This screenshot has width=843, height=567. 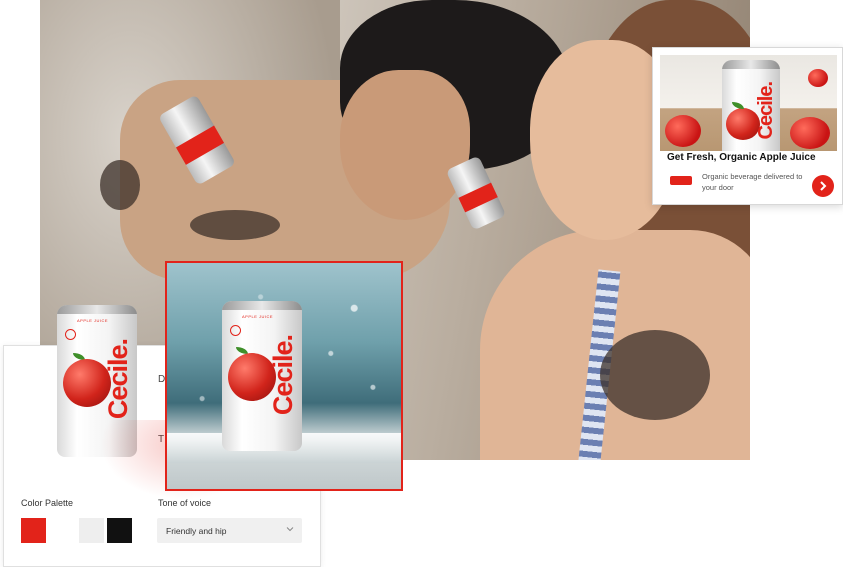 What do you see at coordinates (741, 157) in the screenshot?
I see `ad-title: Get Fresh, Organic Apple Juice` at bounding box center [741, 157].